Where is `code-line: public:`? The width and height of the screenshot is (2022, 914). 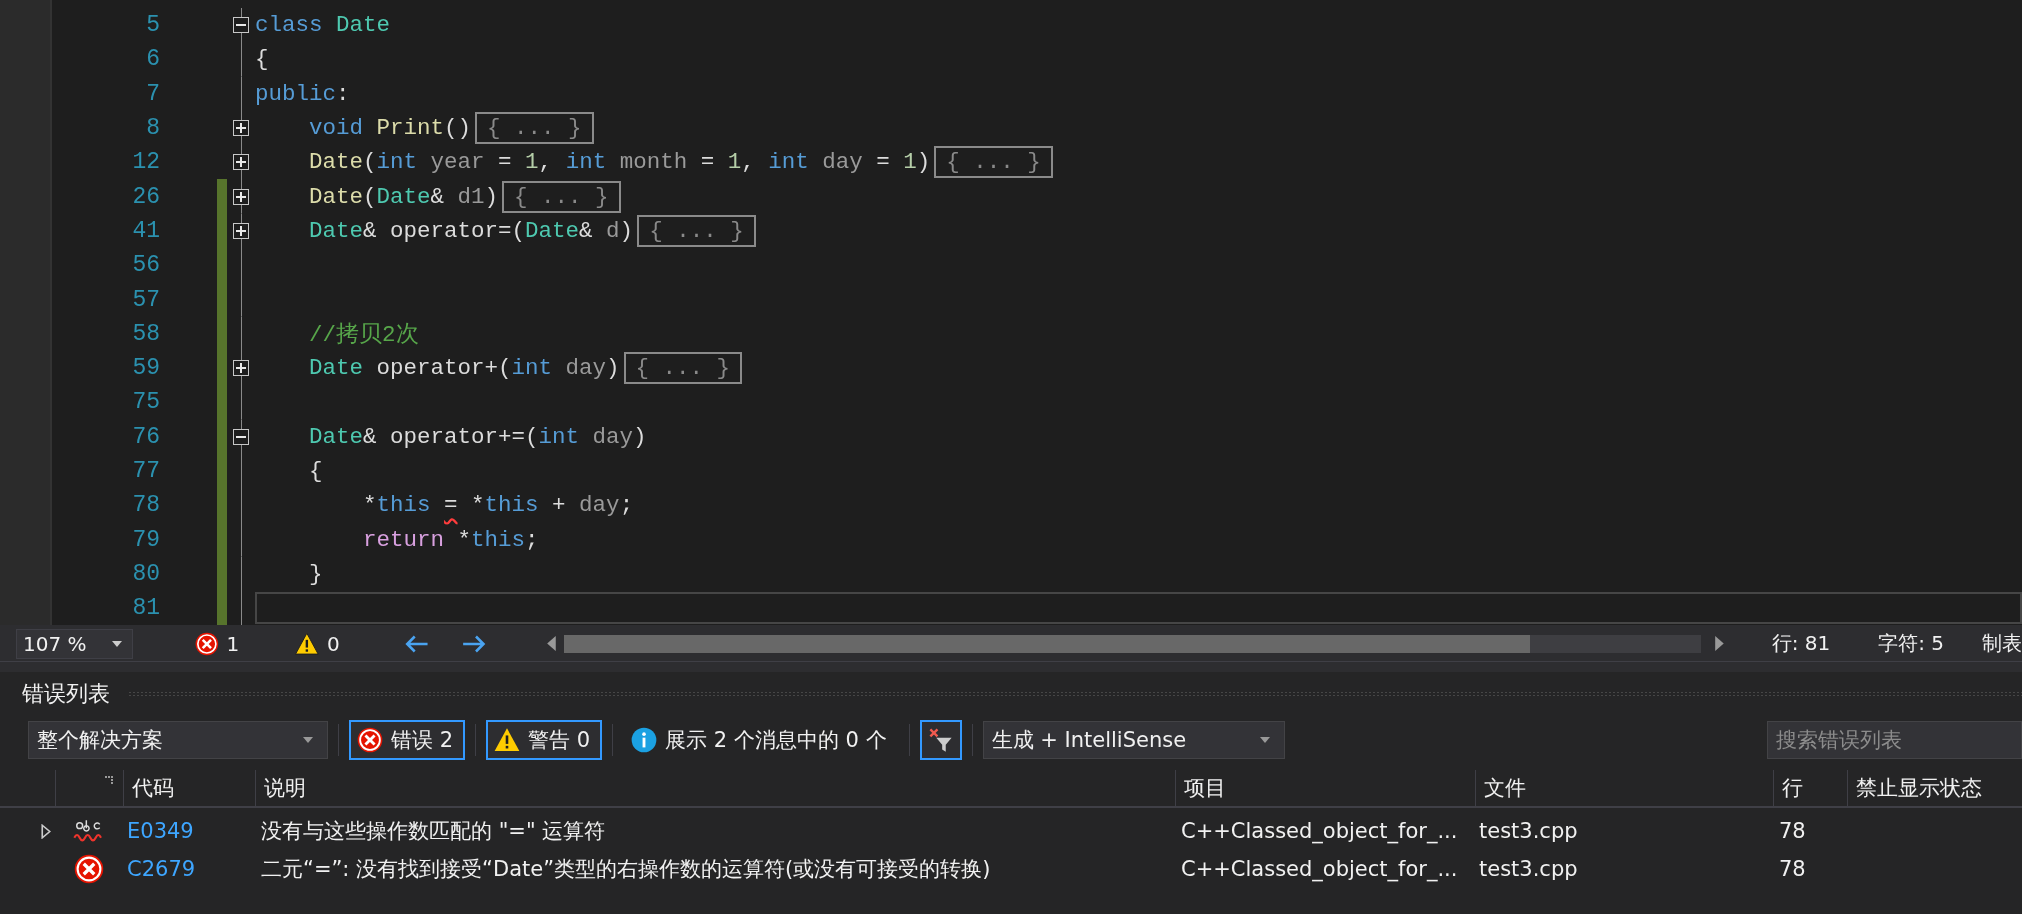
code-line: public: is located at coordinates (302, 93).